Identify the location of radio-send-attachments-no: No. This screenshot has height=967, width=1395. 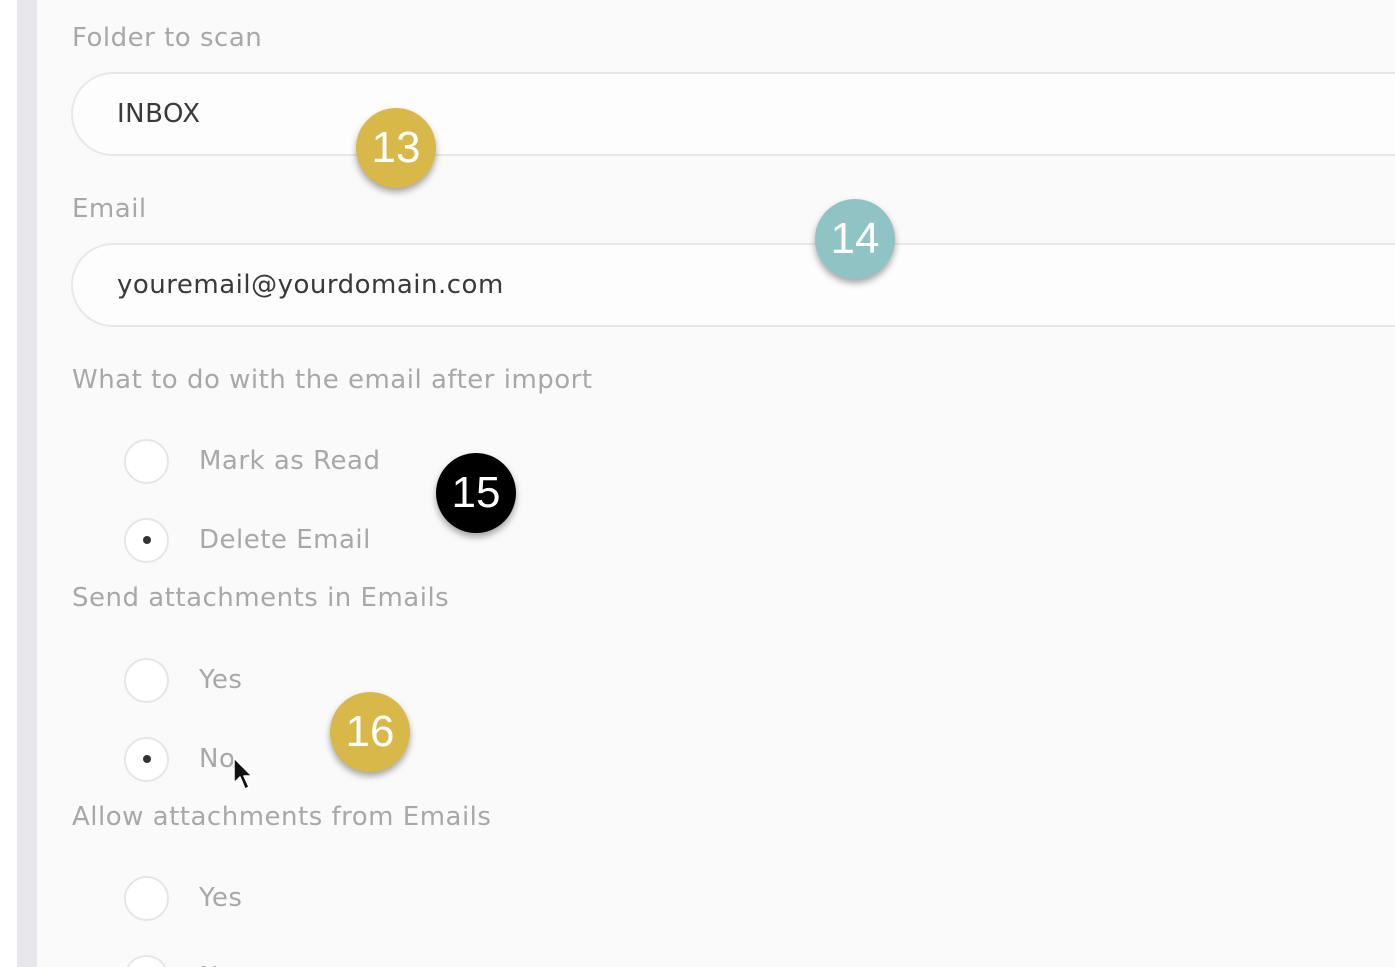
(179, 759).